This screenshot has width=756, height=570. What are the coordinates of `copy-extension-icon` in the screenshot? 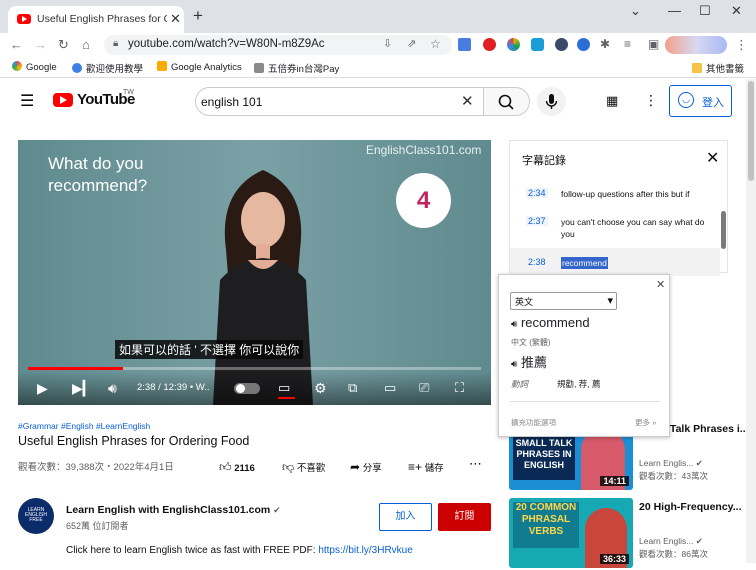 It's located at (537, 44).